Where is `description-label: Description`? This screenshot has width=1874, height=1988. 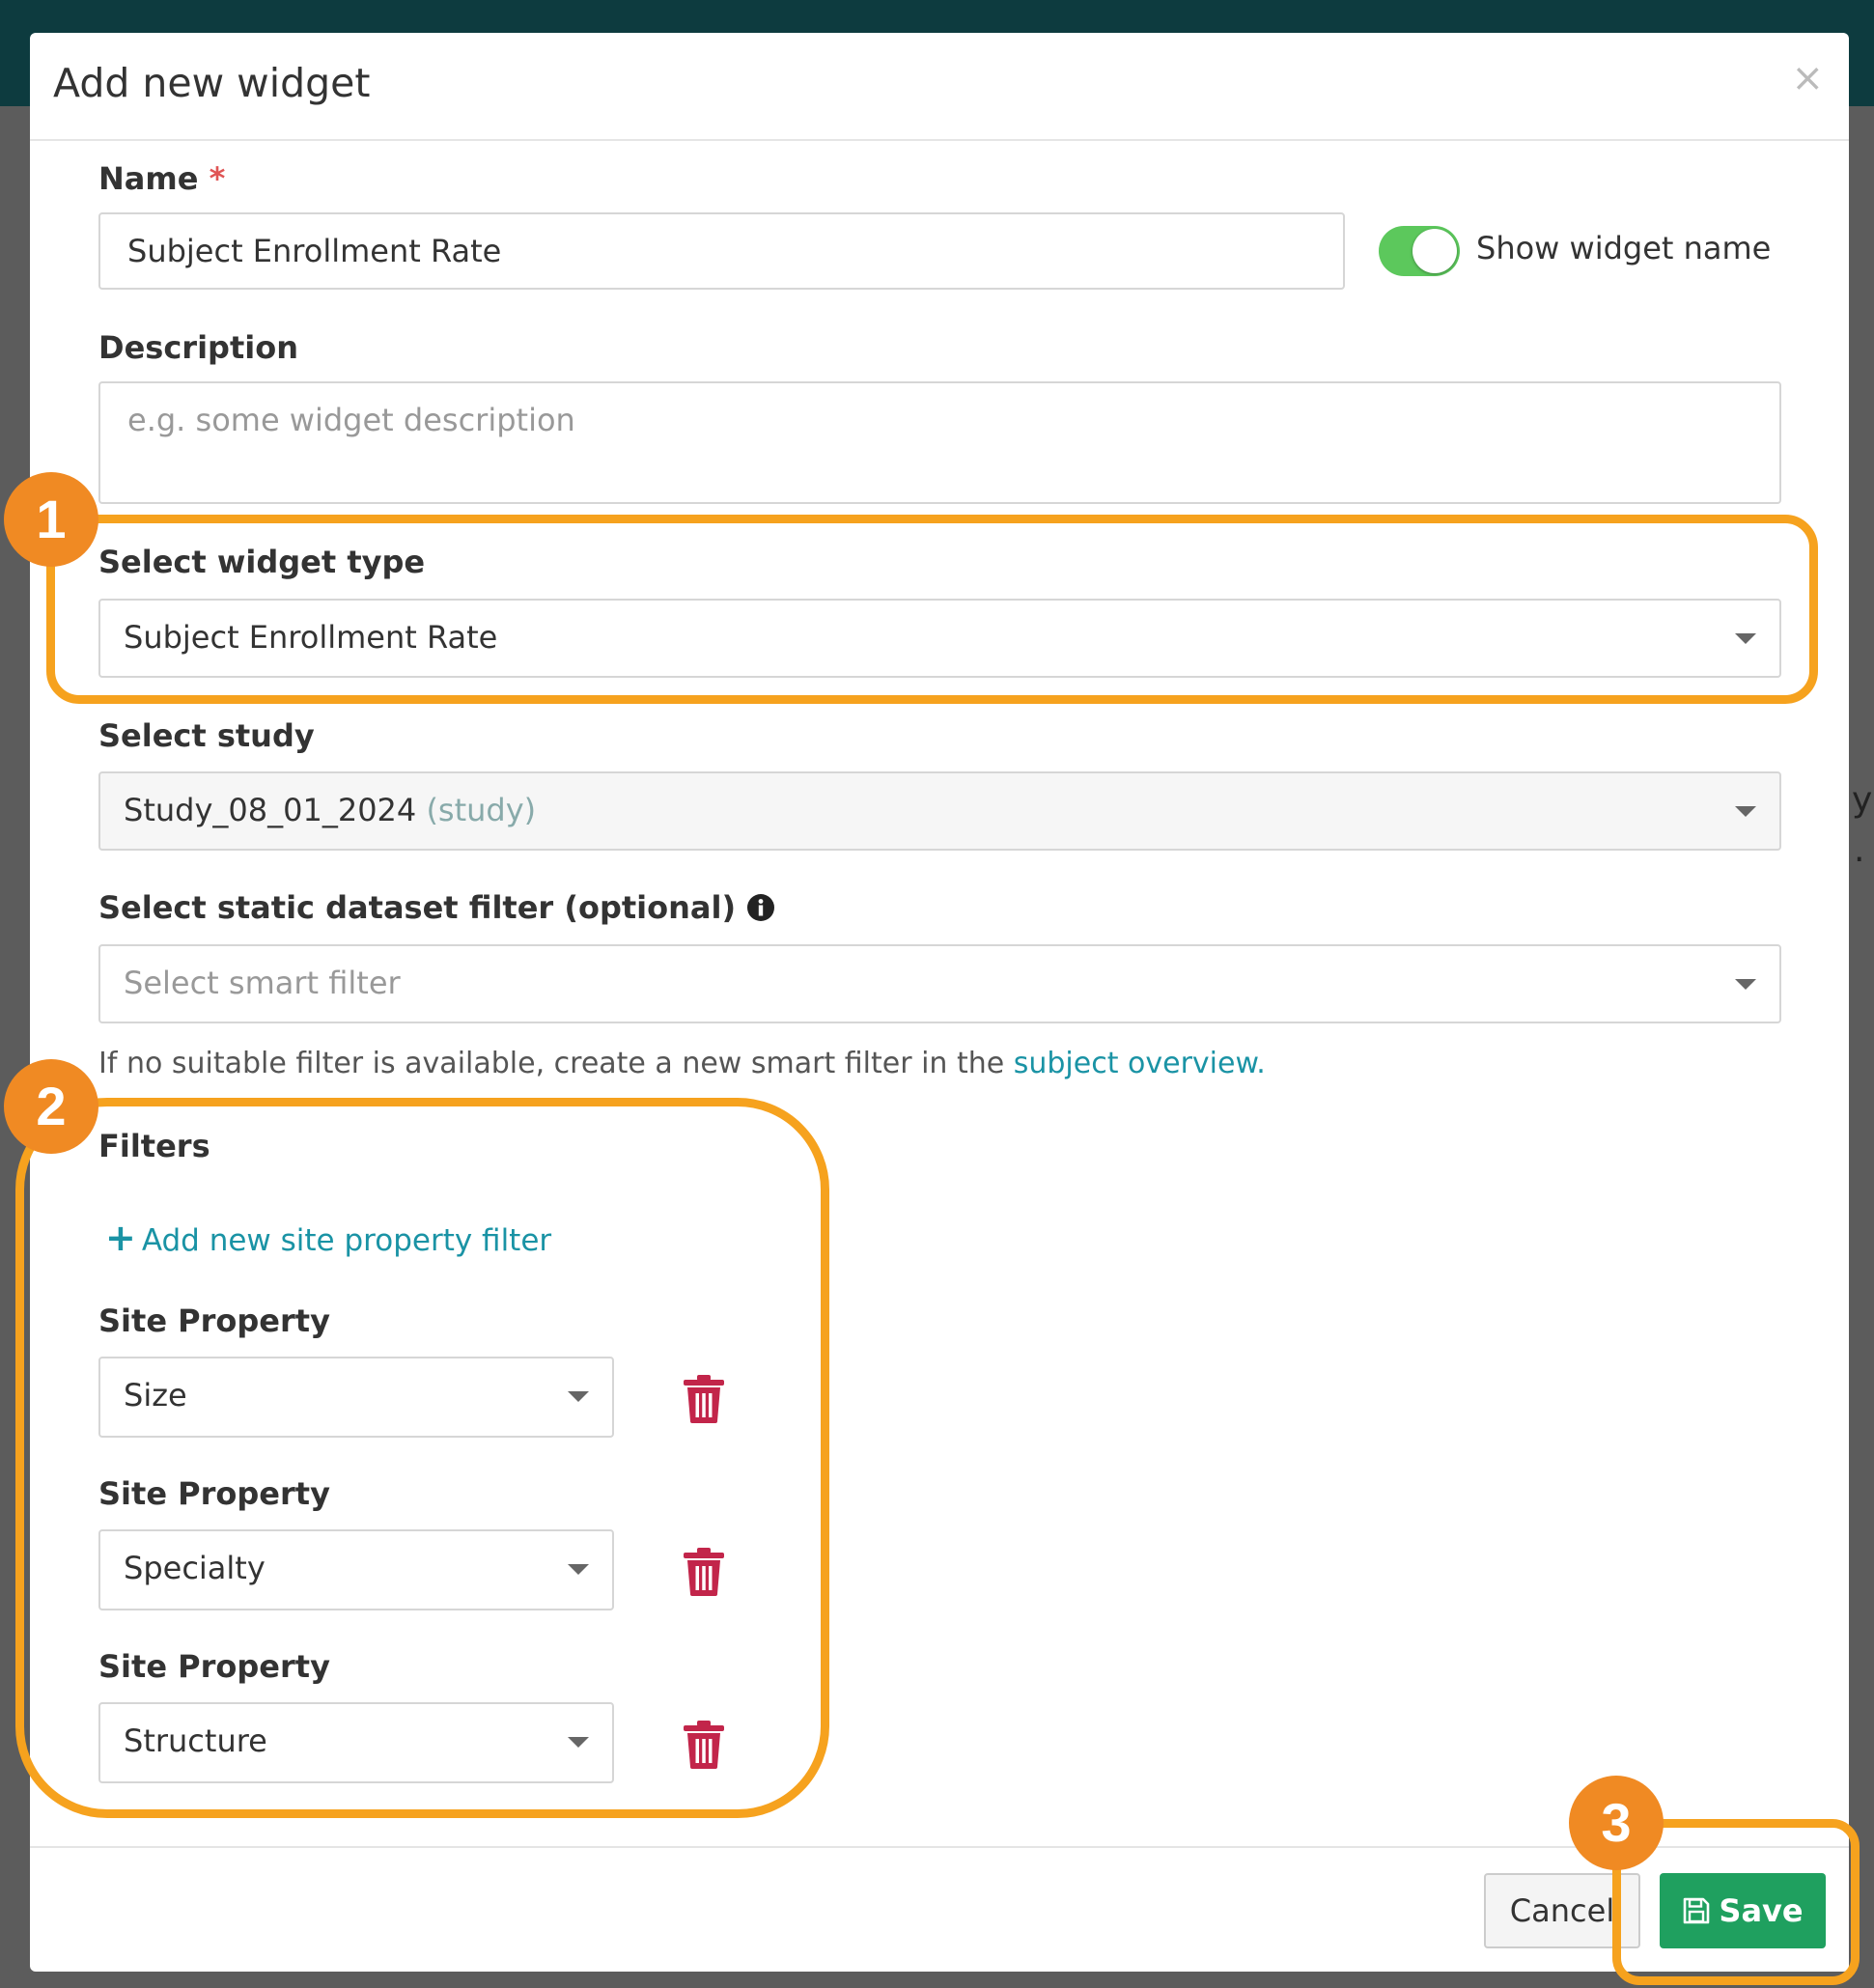 description-label: Description is located at coordinates (198, 348).